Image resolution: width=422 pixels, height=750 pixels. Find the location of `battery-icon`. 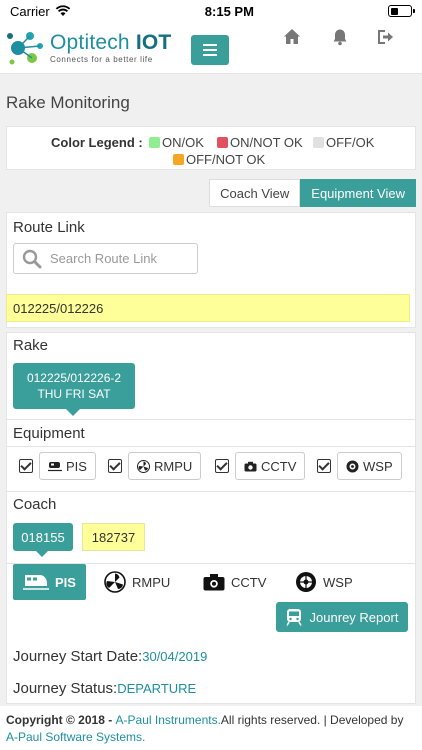

battery-icon is located at coordinates (401, 11).